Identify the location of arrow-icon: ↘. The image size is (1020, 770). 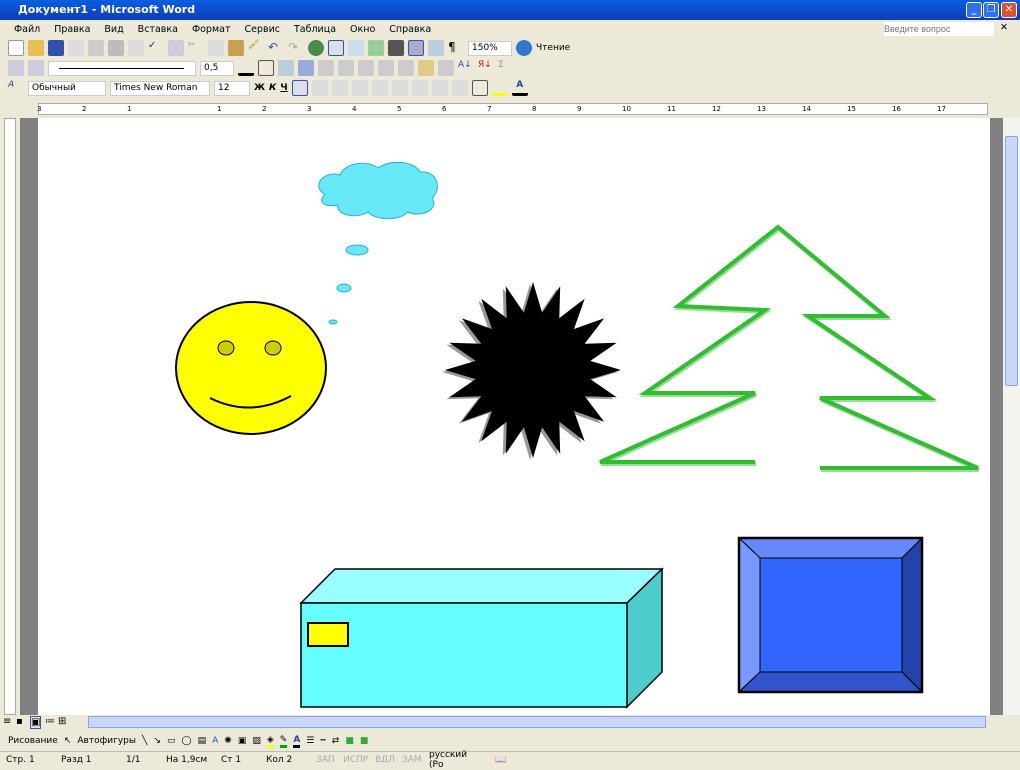
(157, 741).